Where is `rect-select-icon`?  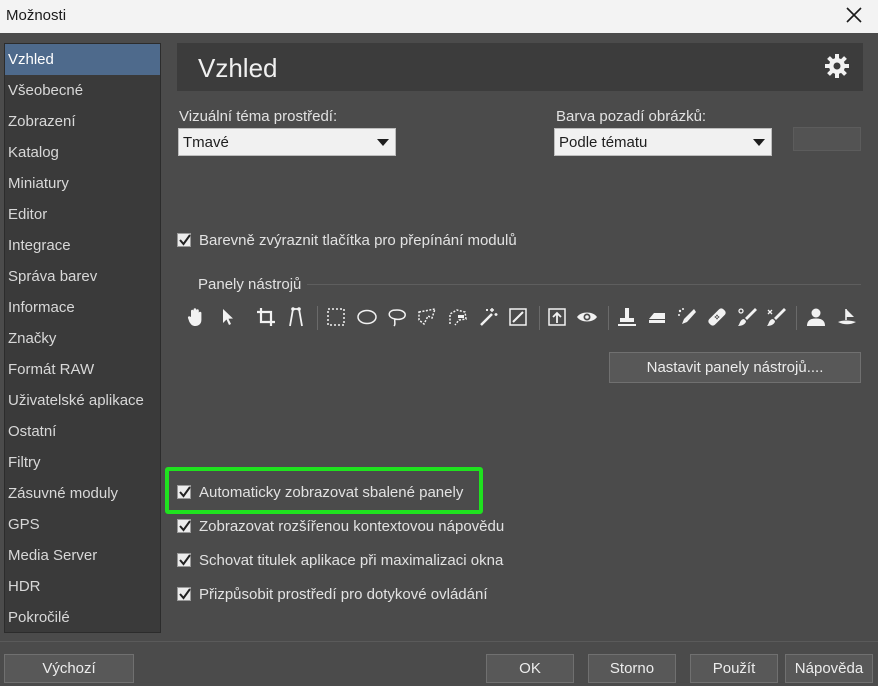
rect-select-icon is located at coordinates (336, 318).